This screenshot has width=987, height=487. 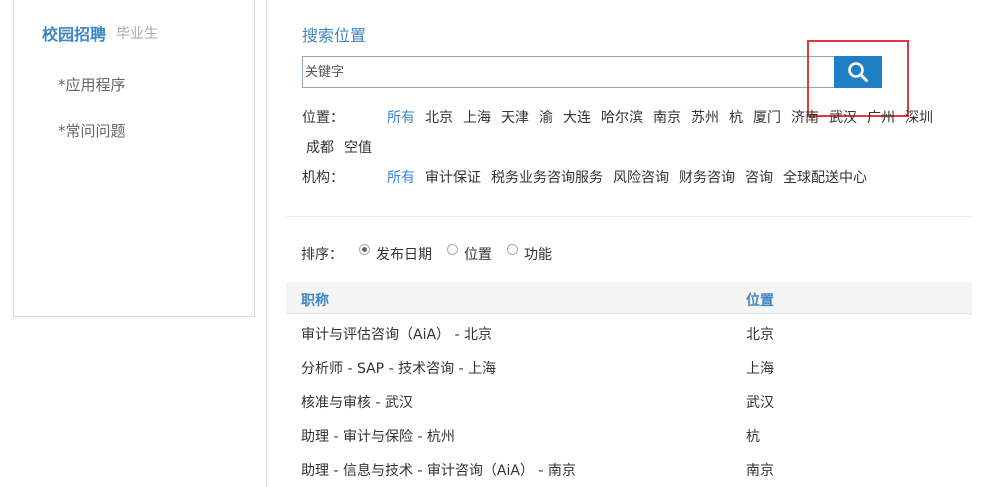 I want to click on job-location: 南京, so click(x=760, y=471).